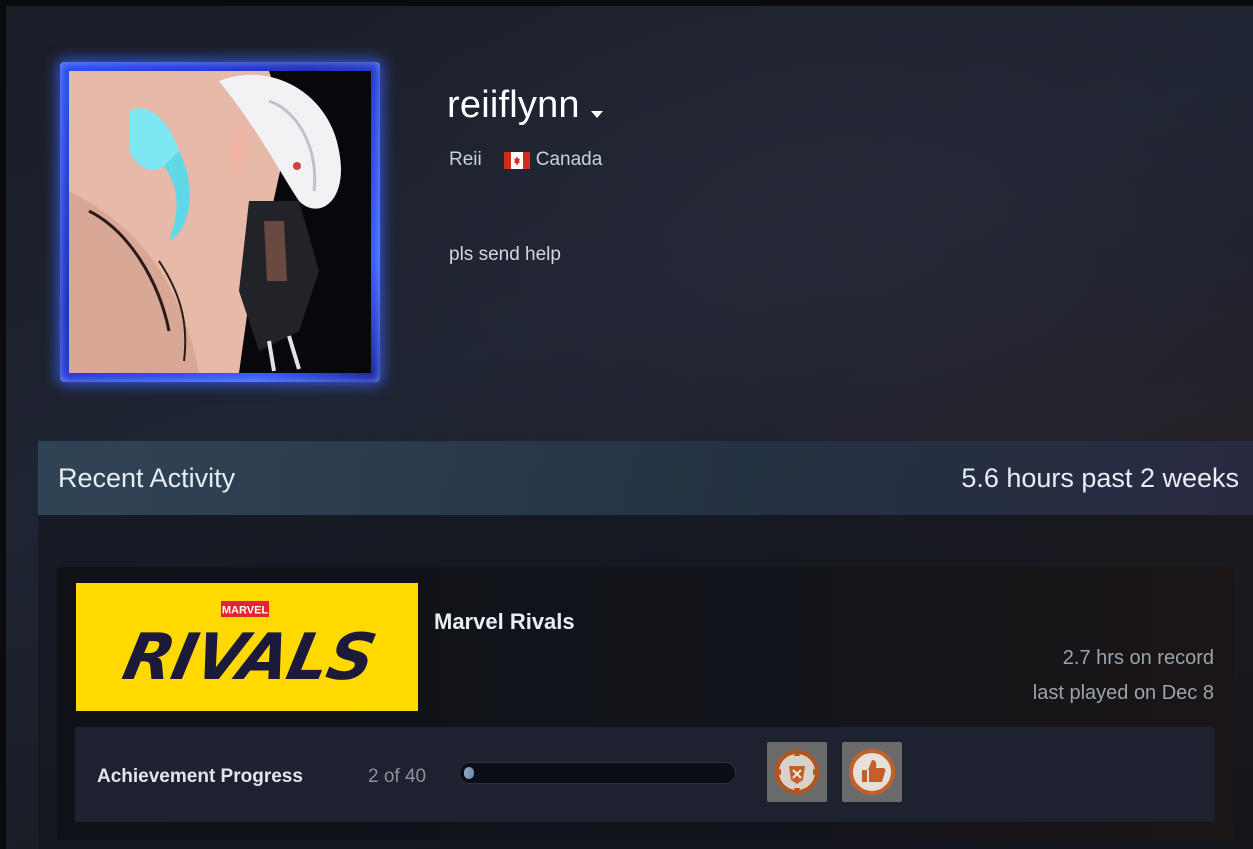 This screenshot has height=849, width=1253. Describe the element at coordinates (645, 478) in the screenshot. I see `recent-activity-header: Recent Activity 5.6 hours past 2 weeks` at that location.